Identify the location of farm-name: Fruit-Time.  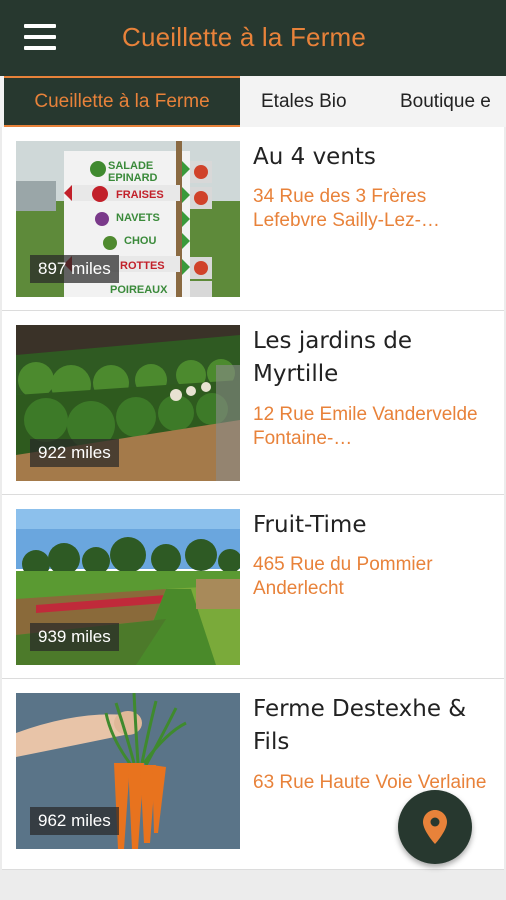
(310, 525).